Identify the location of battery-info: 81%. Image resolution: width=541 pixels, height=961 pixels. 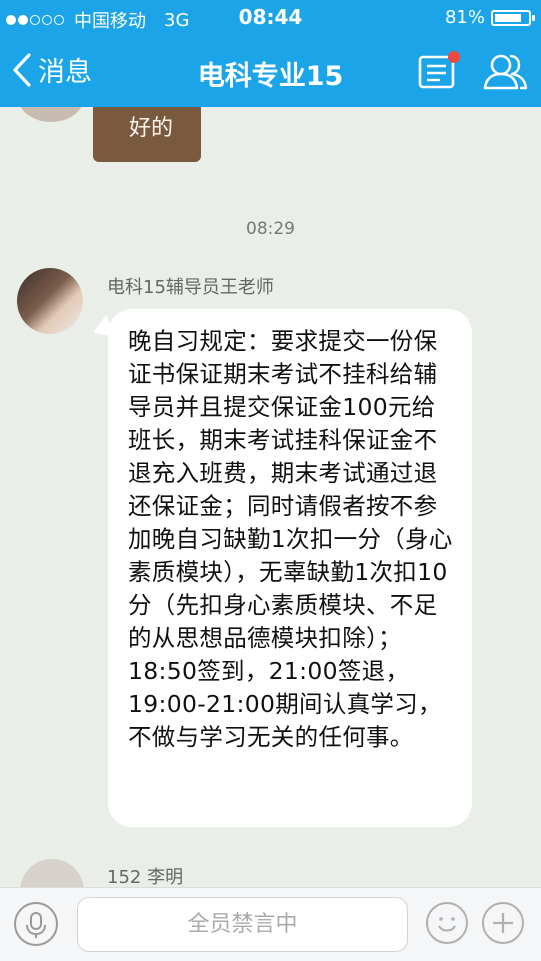
(489, 17).